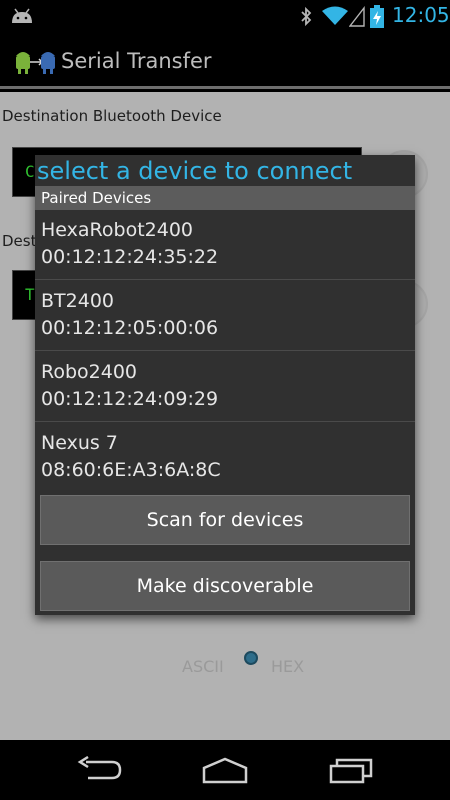 The width and height of the screenshot is (450, 800). Describe the element at coordinates (19, 241) in the screenshot. I see `second-label: Dest` at that location.